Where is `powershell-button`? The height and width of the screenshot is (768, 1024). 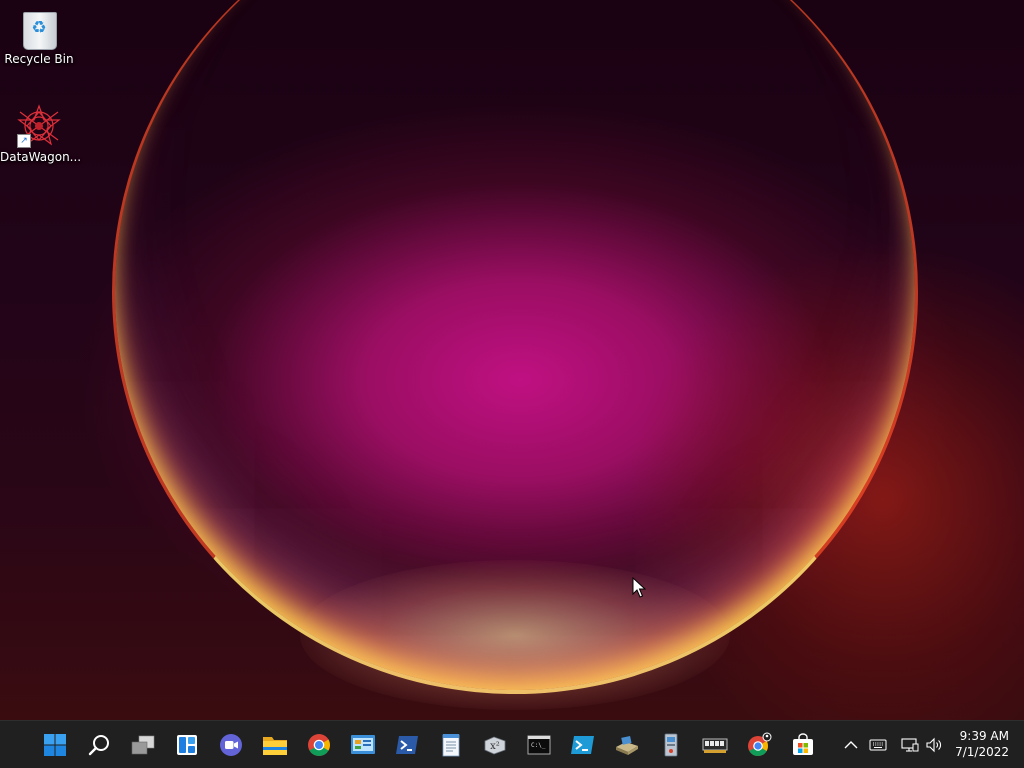
powershell-button is located at coordinates (407, 745).